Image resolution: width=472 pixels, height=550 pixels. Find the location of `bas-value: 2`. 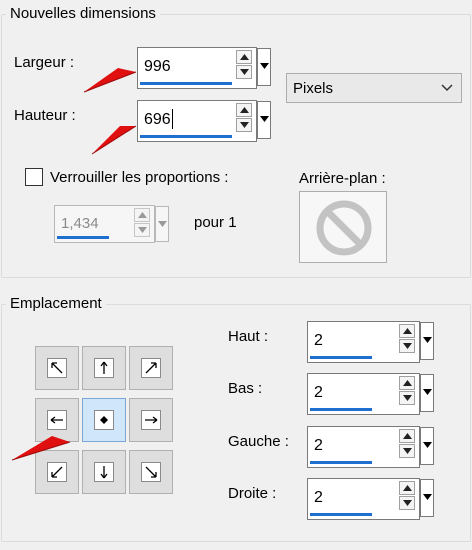

bas-value: 2 is located at coordinates (318, 393).